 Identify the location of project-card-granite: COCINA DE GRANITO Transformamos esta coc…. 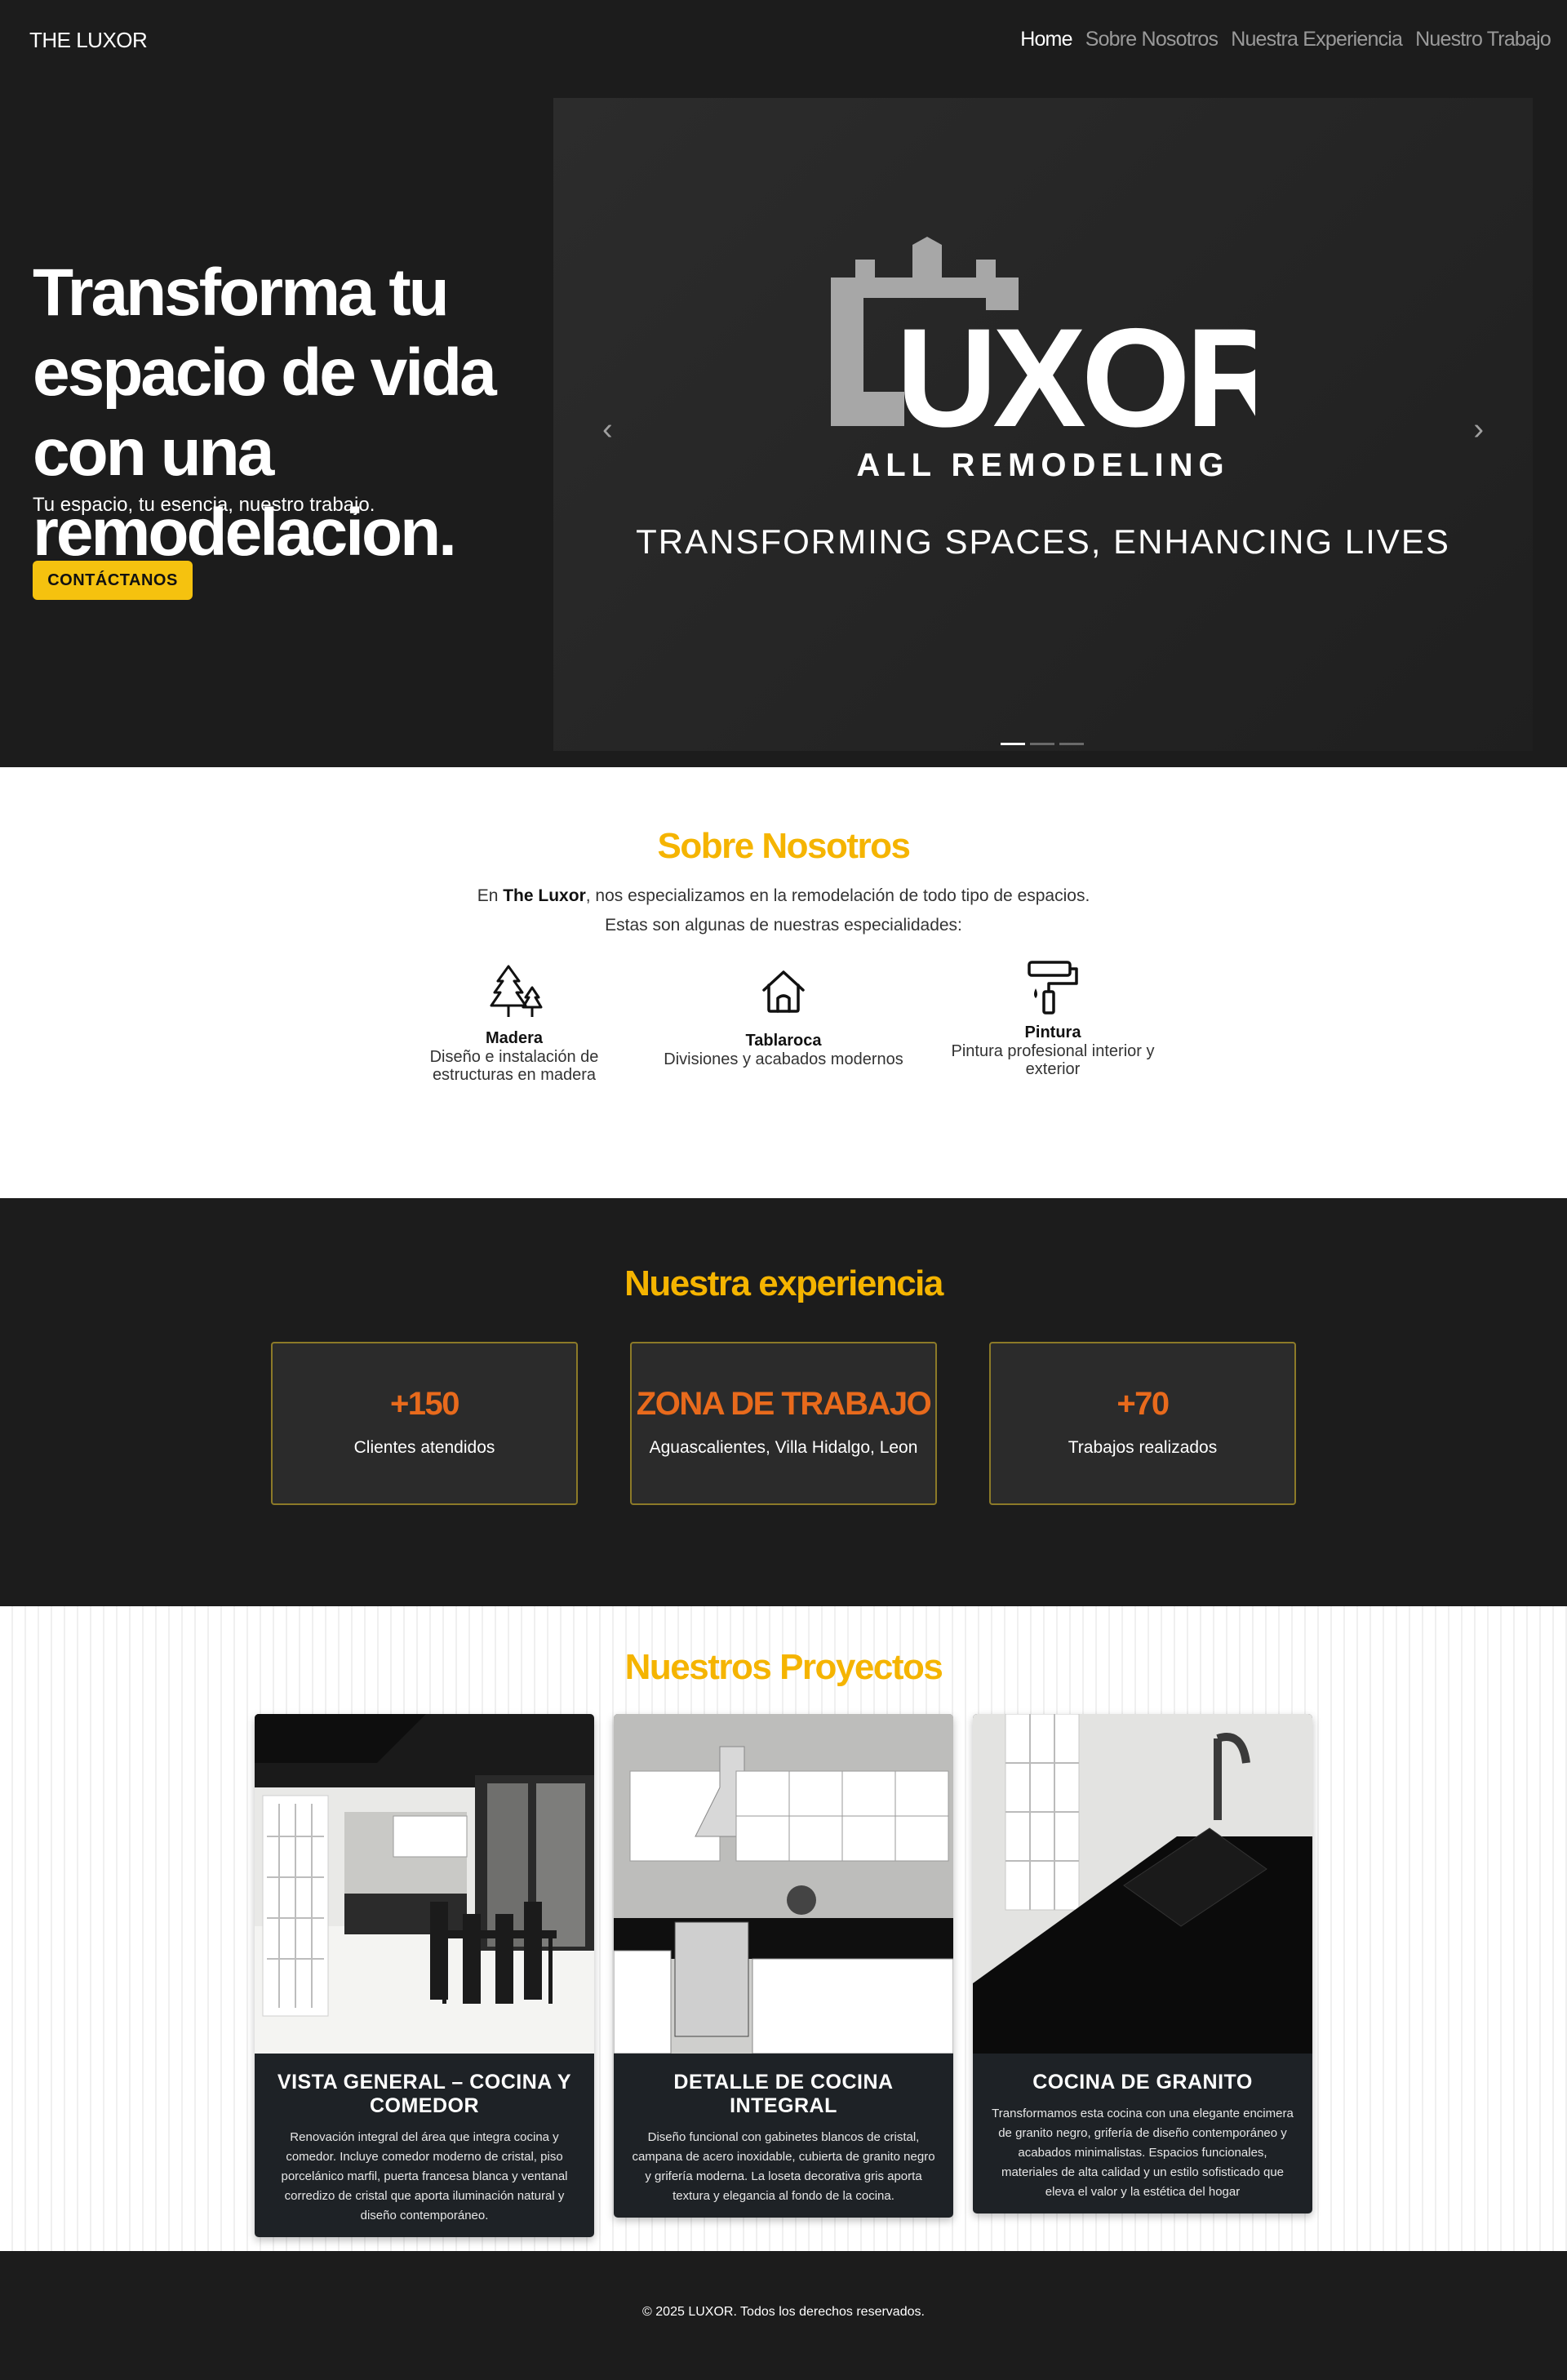
(1142, 1964).